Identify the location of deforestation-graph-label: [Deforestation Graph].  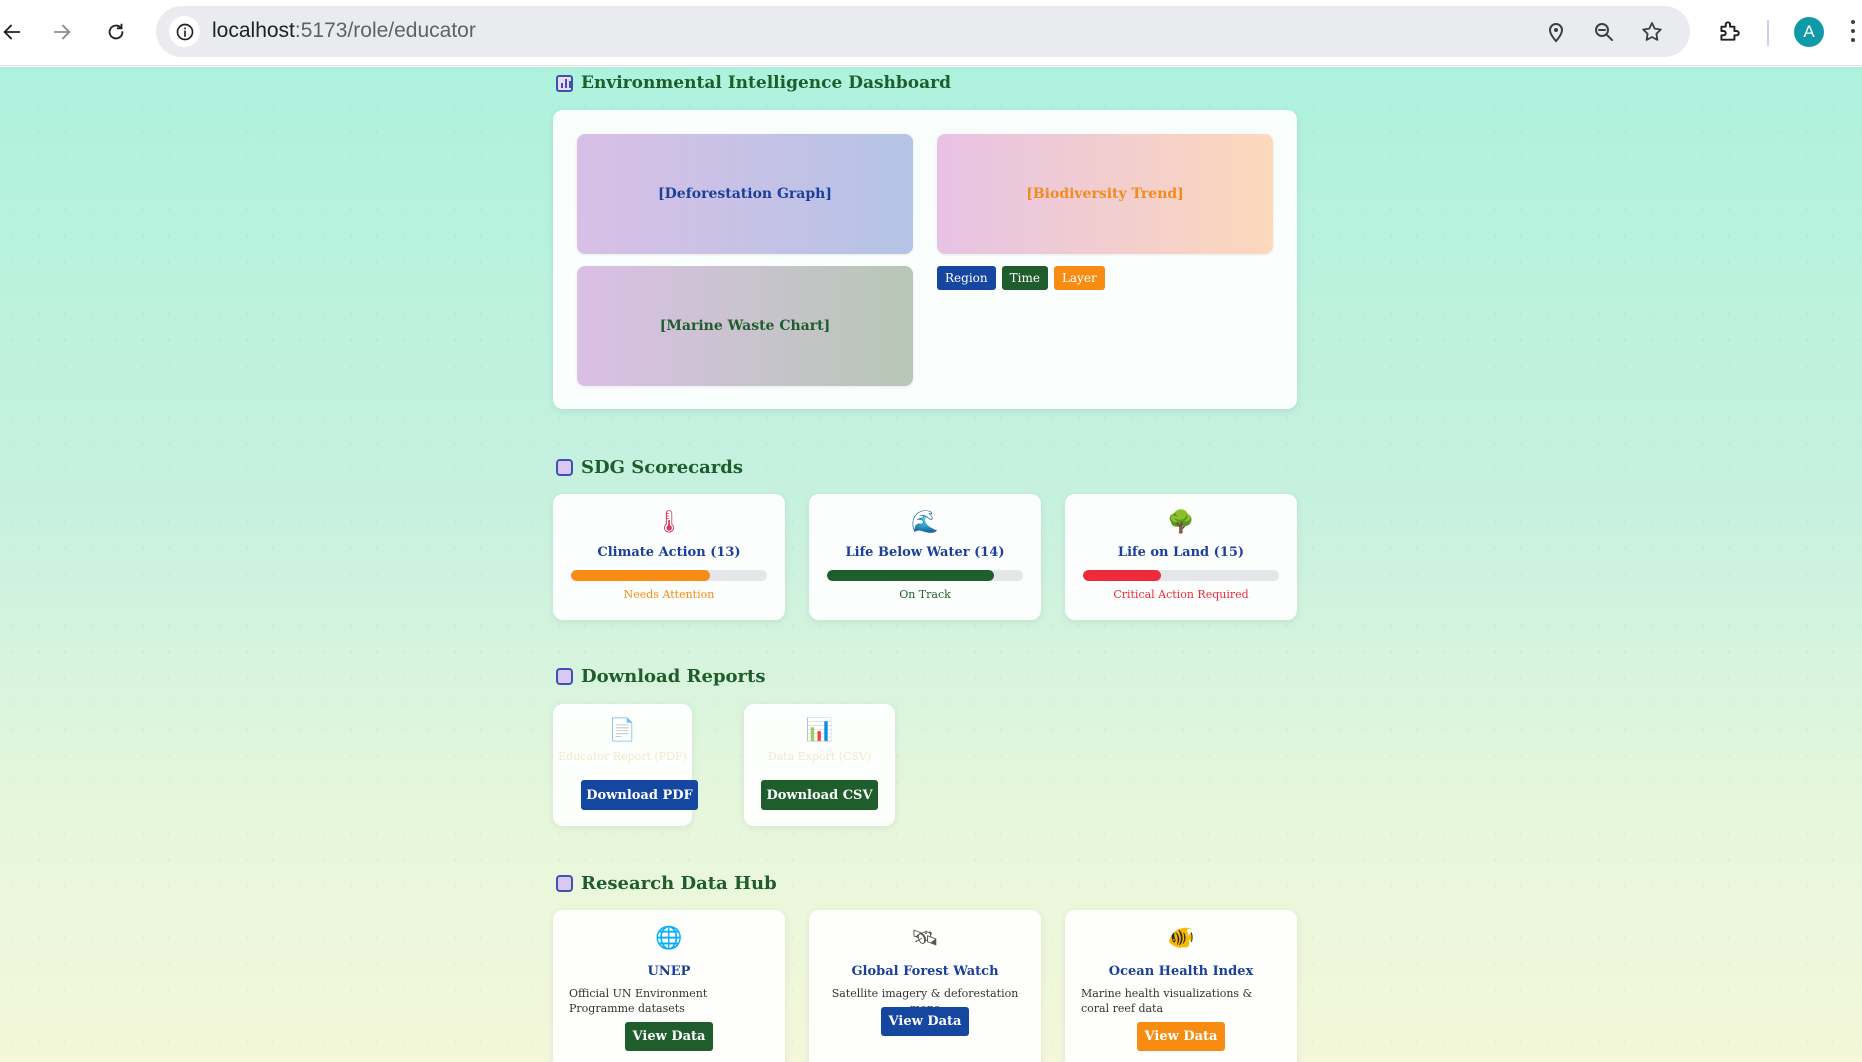
(745, 194).